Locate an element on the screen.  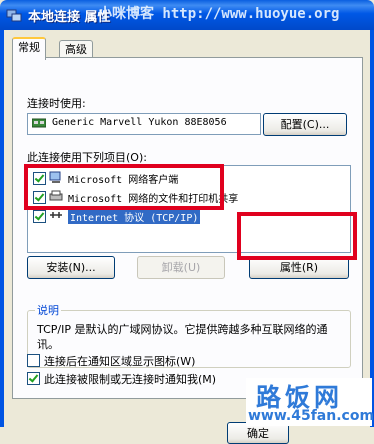
connect-using-label: 连接时使用: is located at coordinates (56, 103).